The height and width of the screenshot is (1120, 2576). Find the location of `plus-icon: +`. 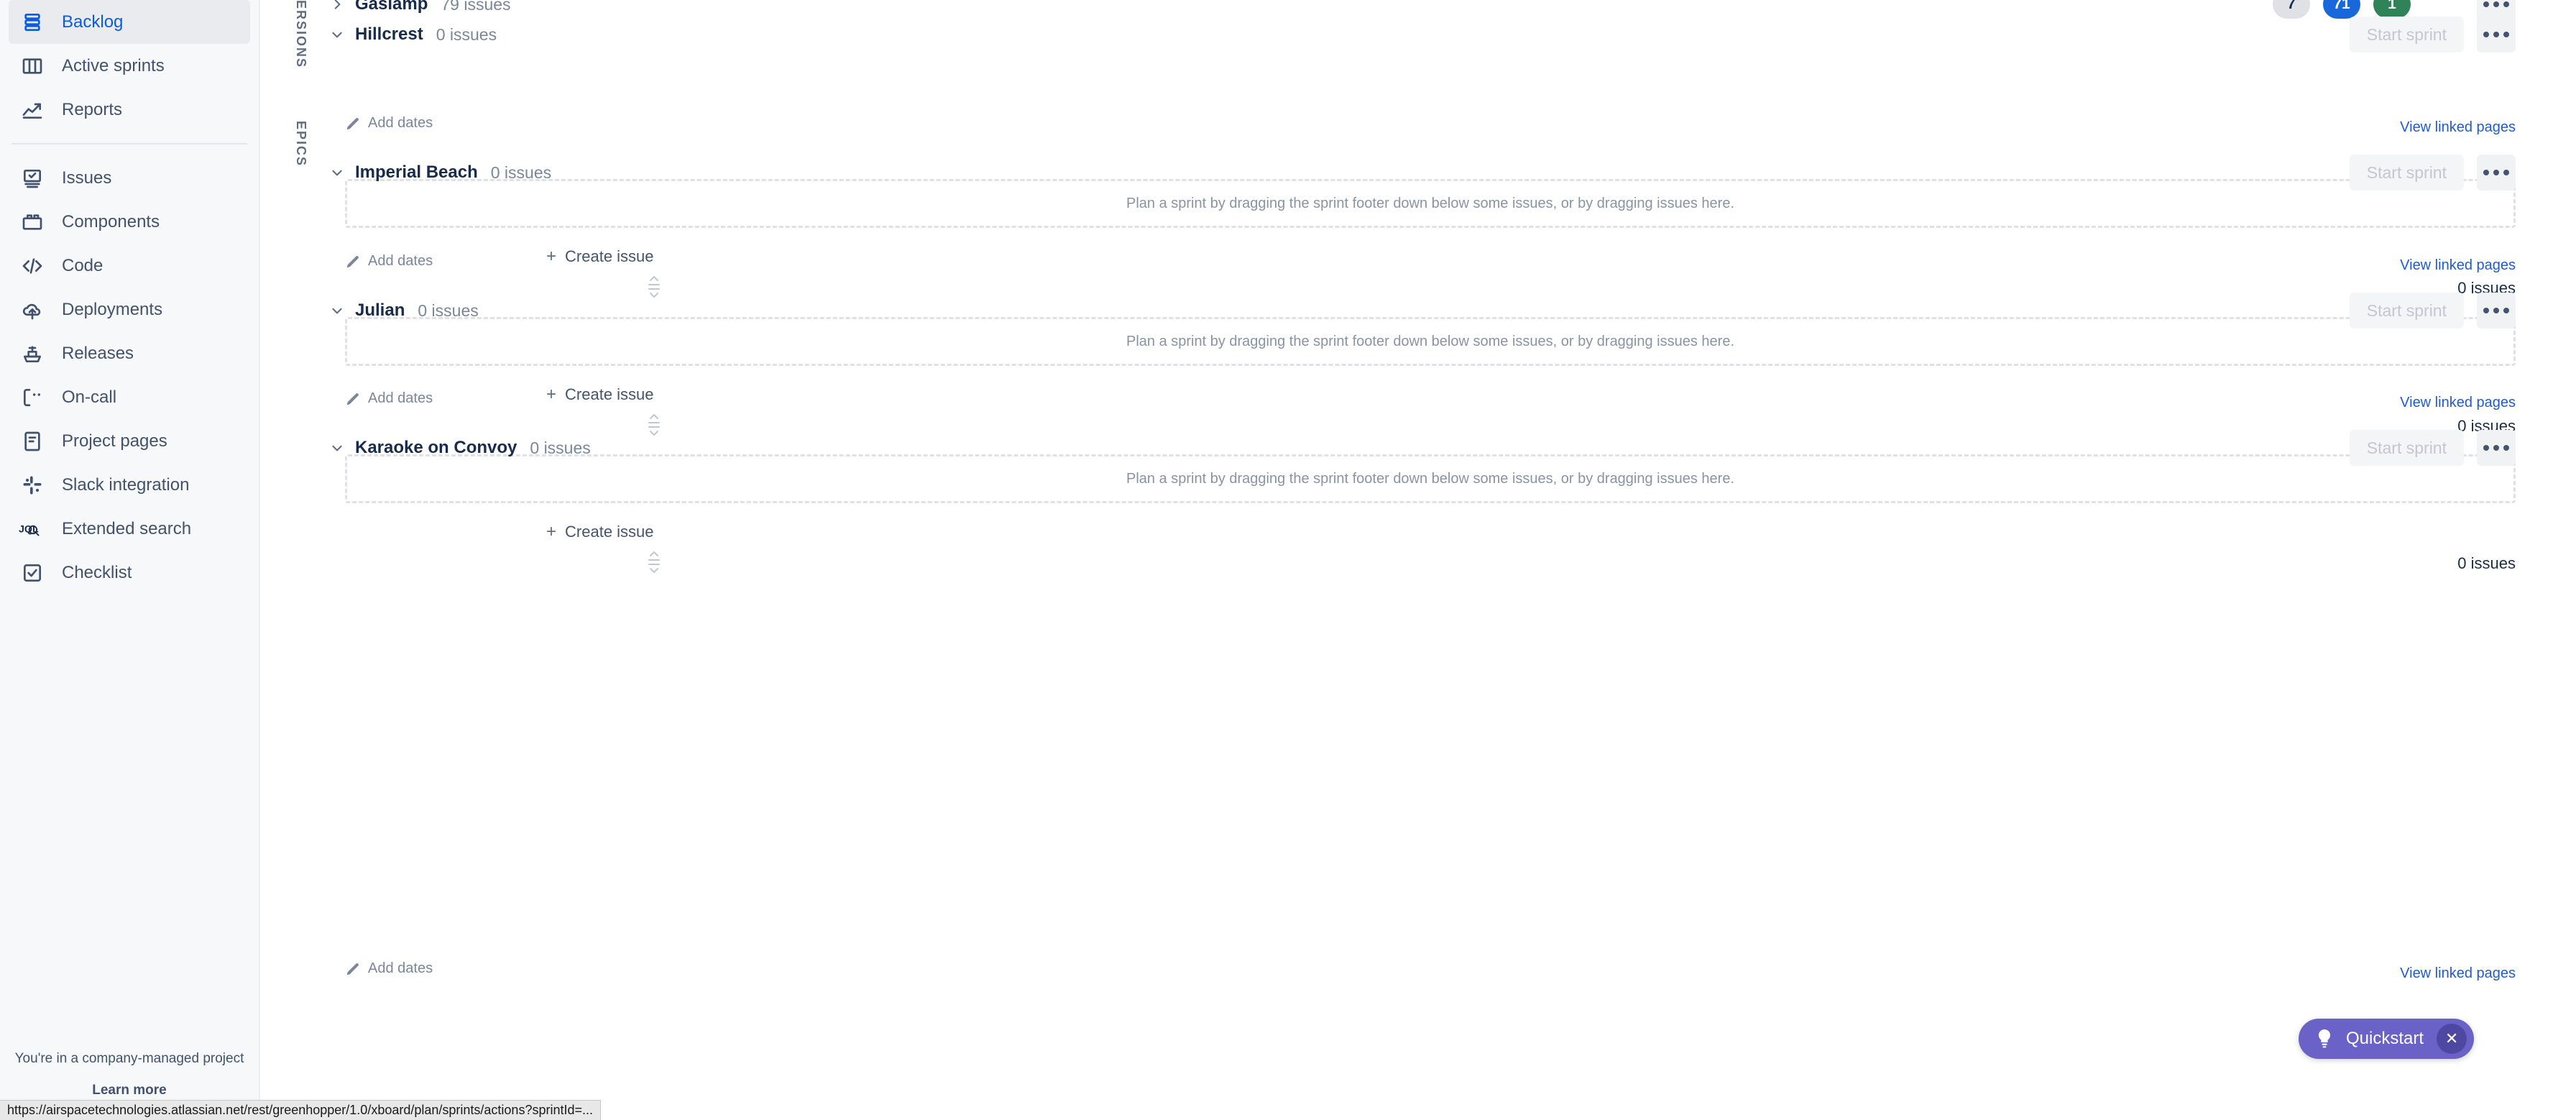

plus-icon: + is located at coordinates (551, 256).